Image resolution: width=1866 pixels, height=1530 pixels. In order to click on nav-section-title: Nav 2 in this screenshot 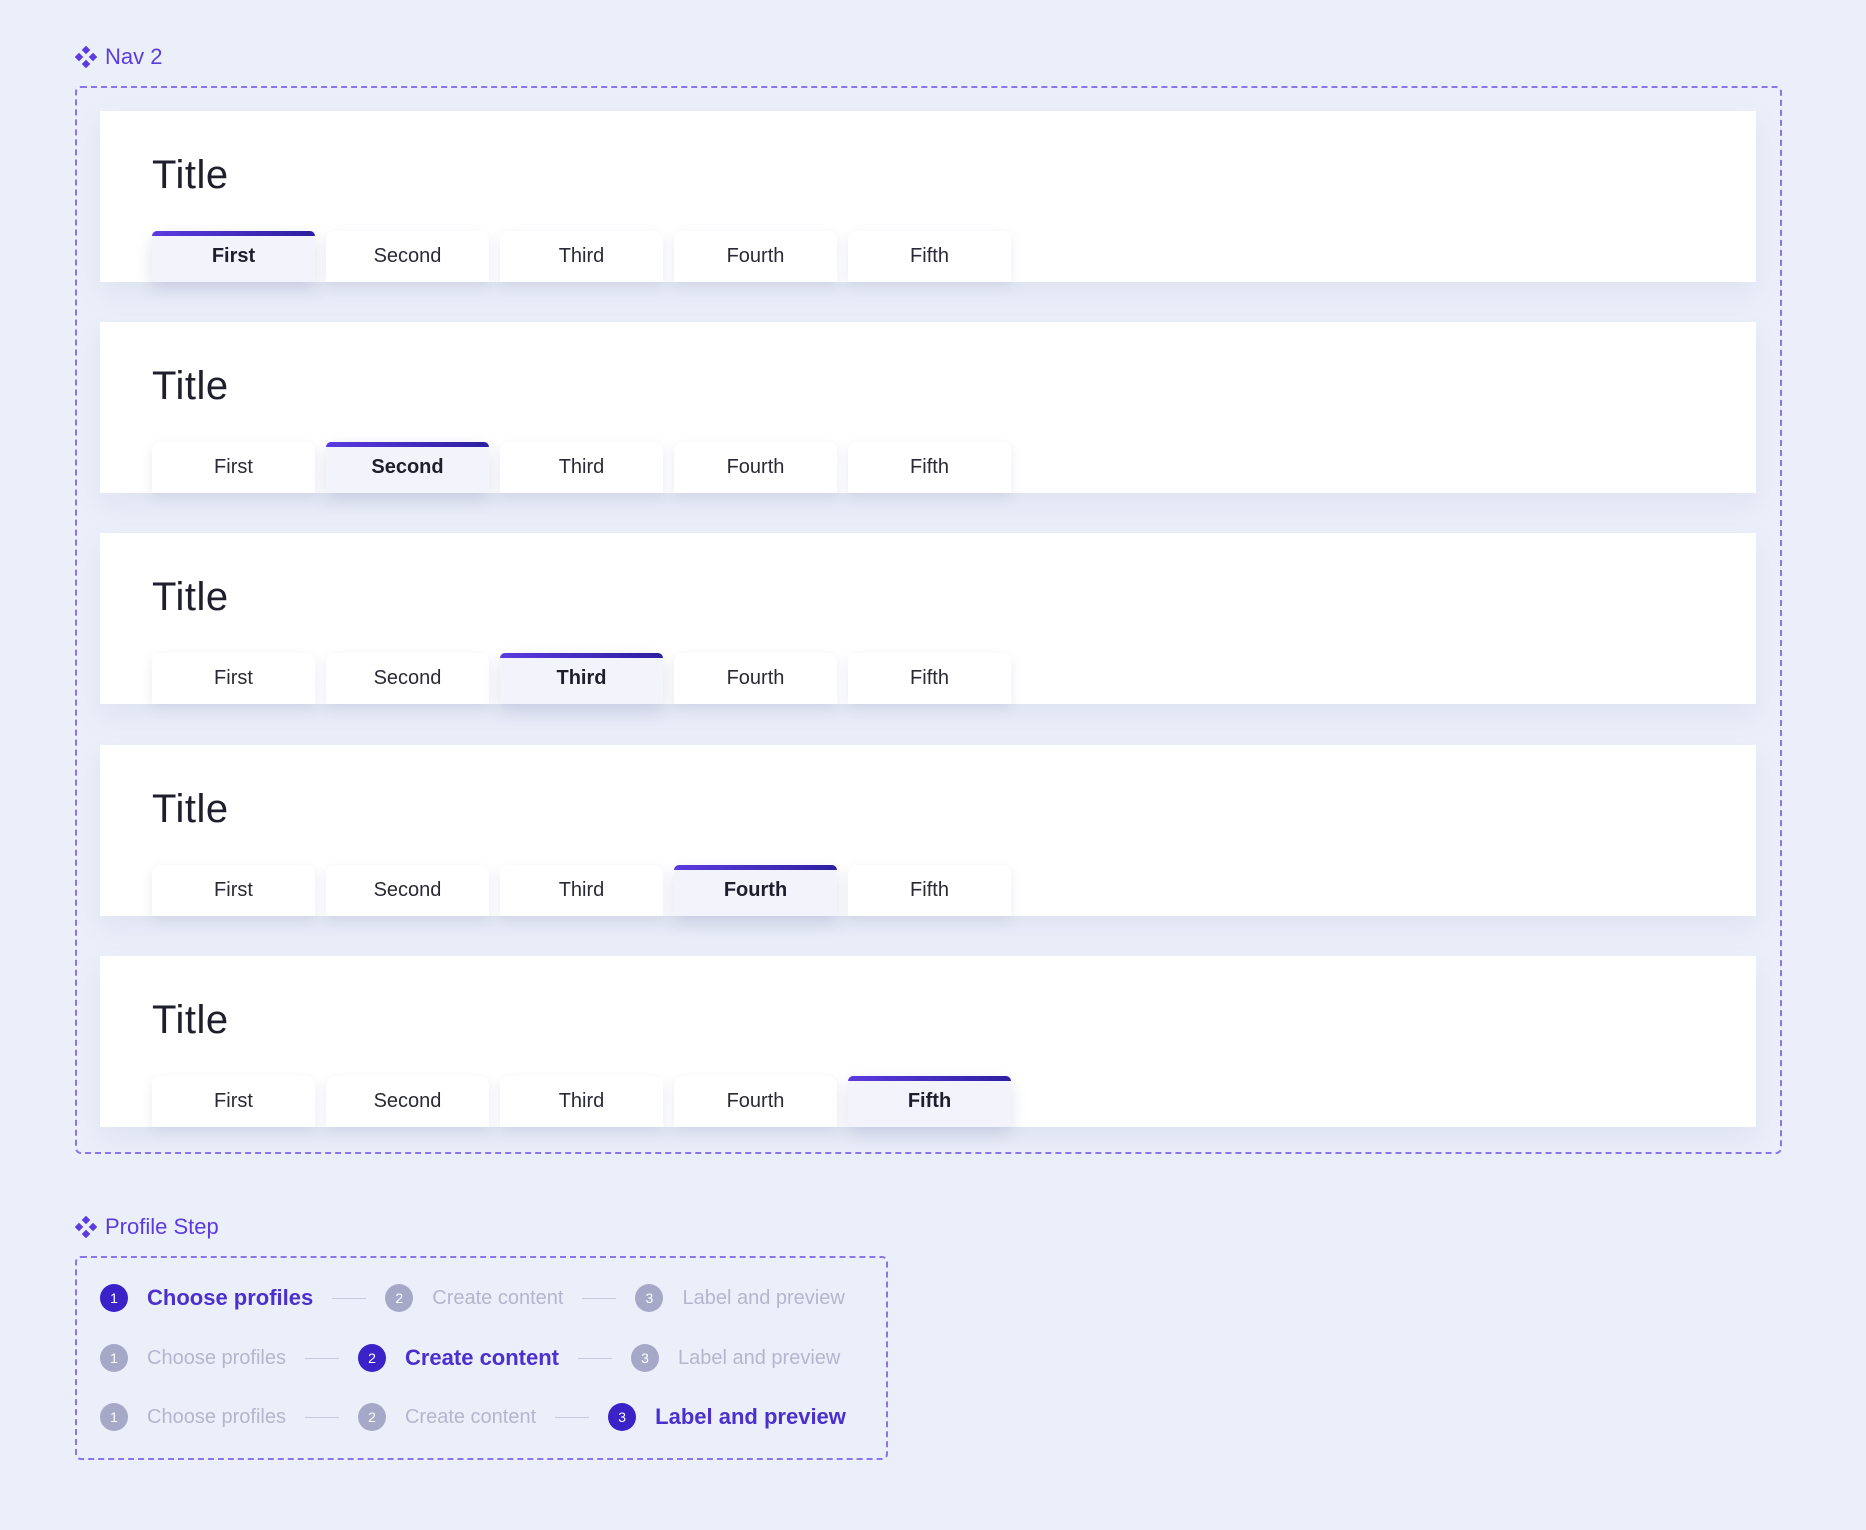, I will do `click(134, 56)`.